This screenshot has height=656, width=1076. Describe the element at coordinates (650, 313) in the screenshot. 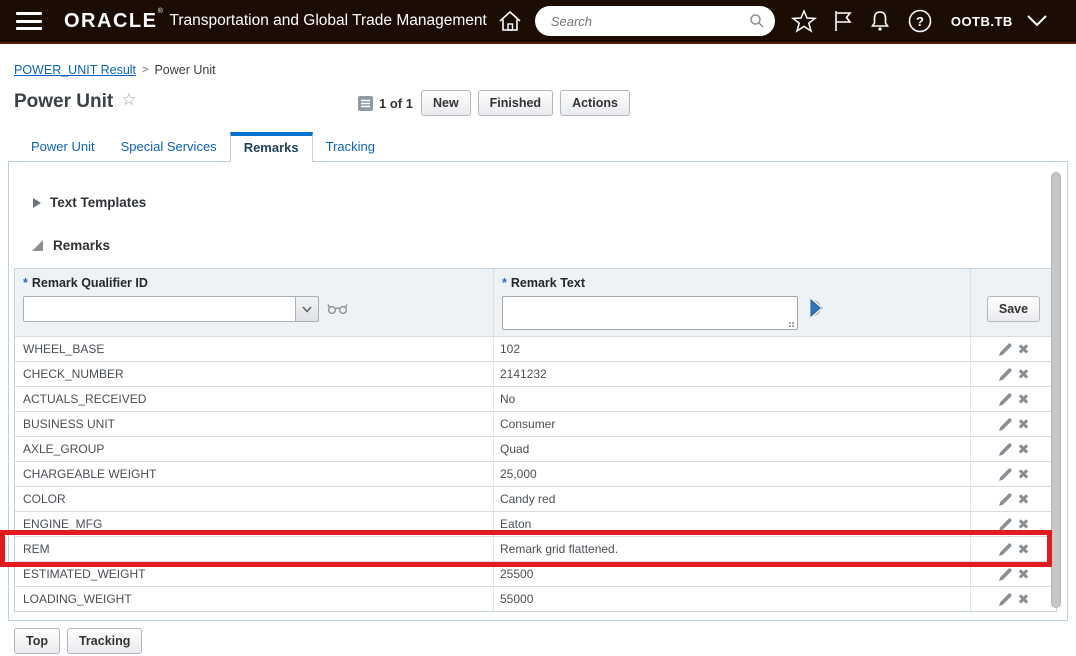

I see `remark-text-input` at that location.